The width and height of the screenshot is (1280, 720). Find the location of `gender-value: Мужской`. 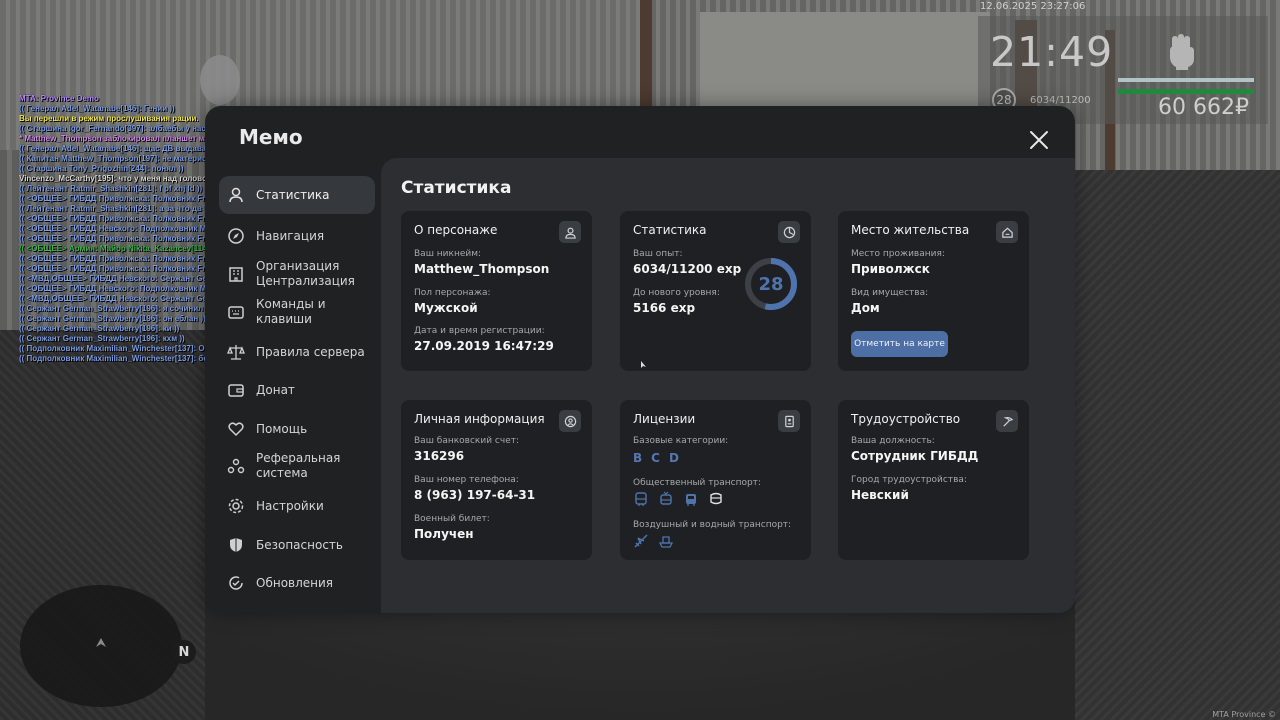

gender-value: Мужской is located at coordinates (446, 308).